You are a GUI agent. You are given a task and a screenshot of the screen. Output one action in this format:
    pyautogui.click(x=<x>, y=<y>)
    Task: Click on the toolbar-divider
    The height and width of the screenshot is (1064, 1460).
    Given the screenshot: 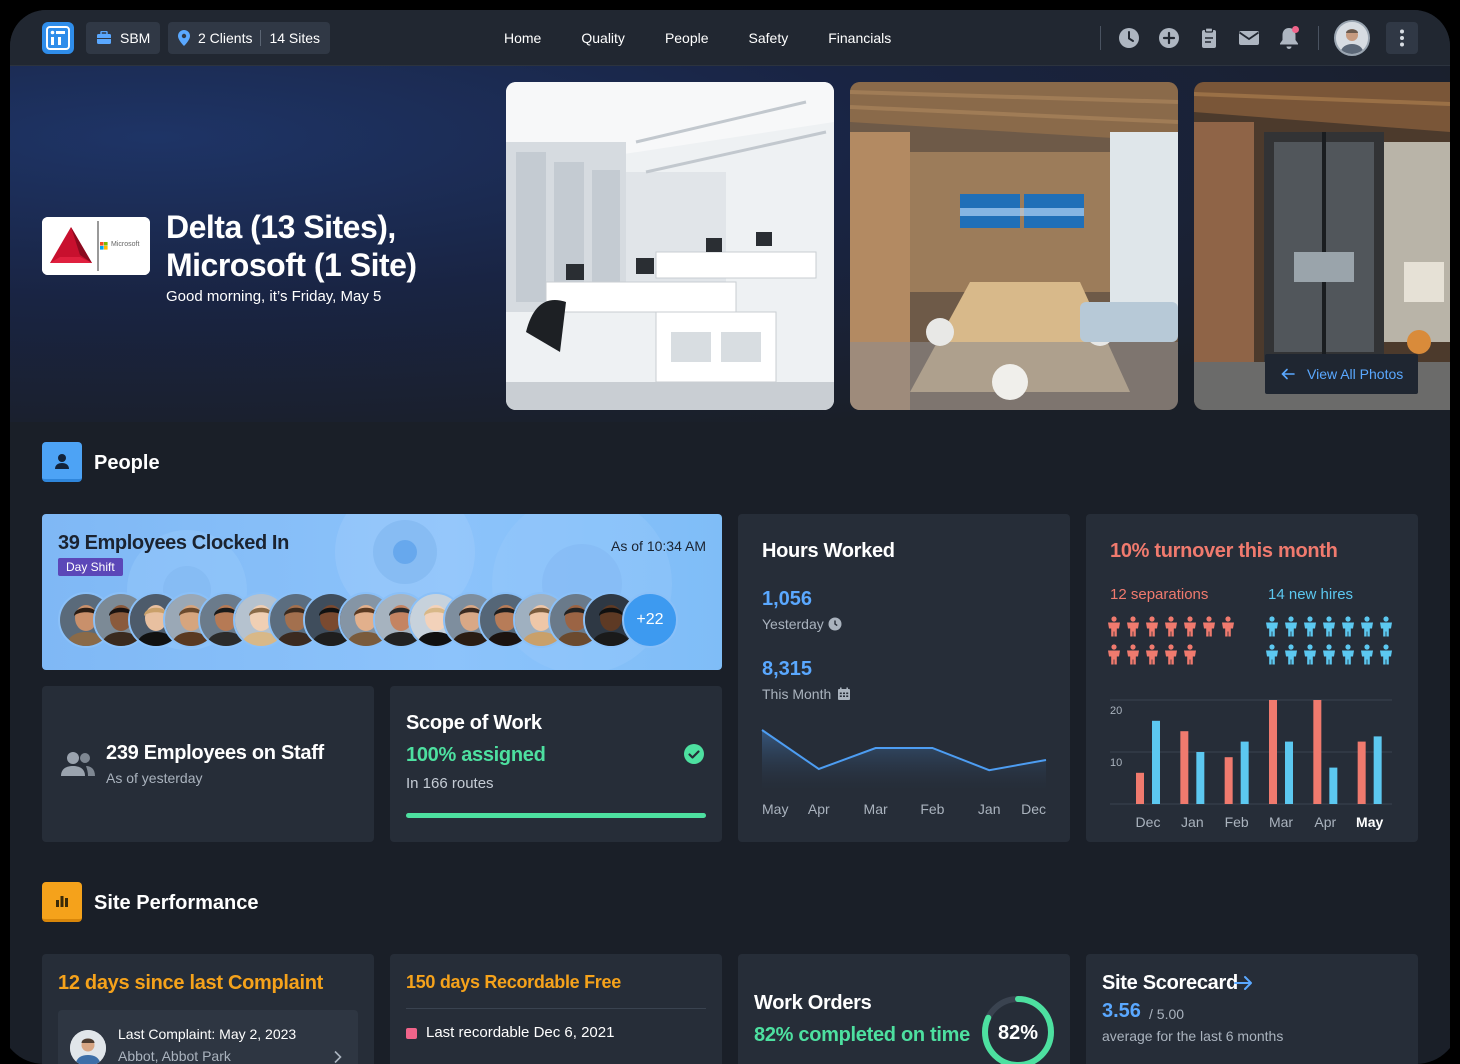 What is the action you would take?
    pyautogui.click(x=1318, y=38)
    